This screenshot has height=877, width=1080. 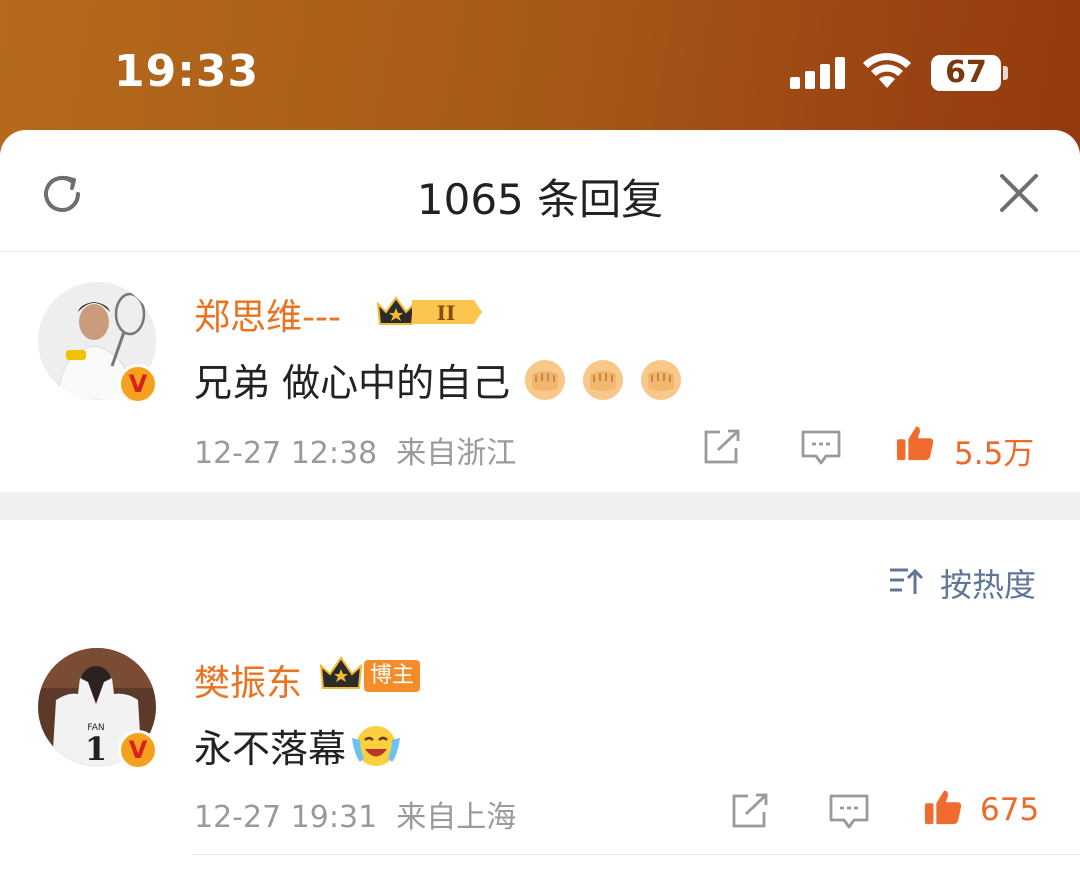 I want to click on status-time: 19:33, so click(x=187, y=71).